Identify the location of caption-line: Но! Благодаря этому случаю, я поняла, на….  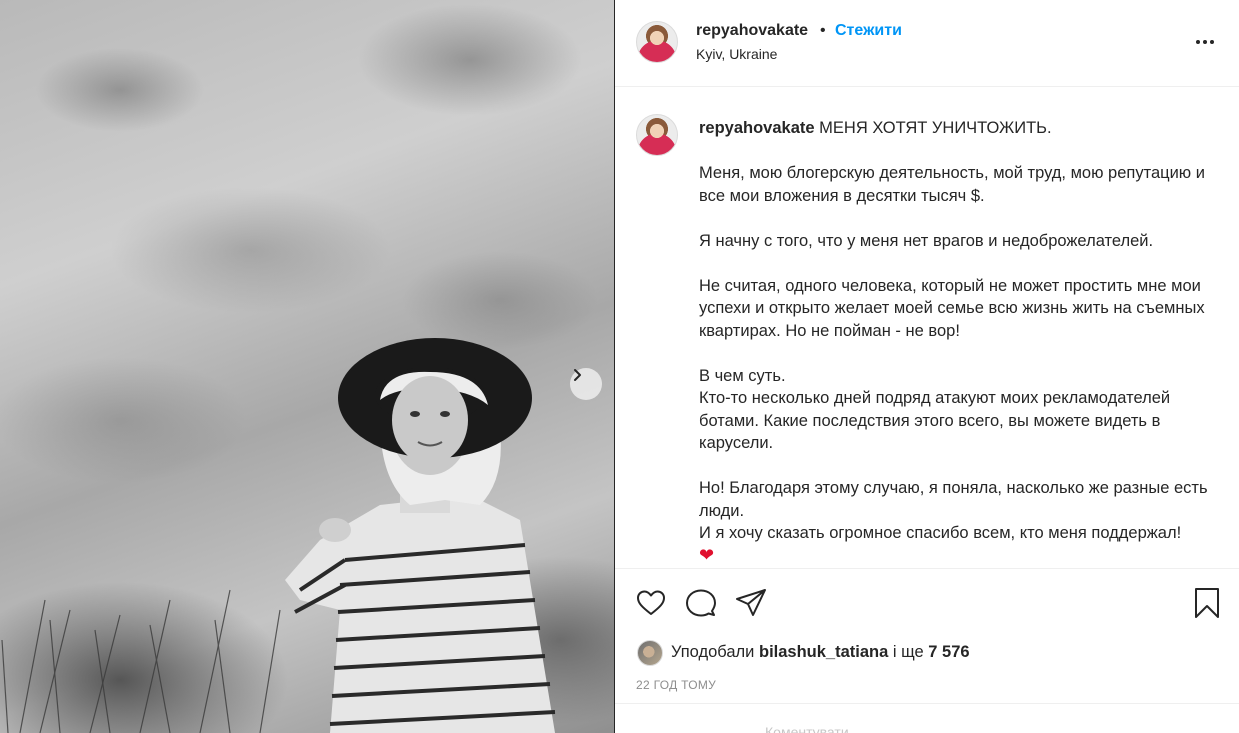
(953, 499).